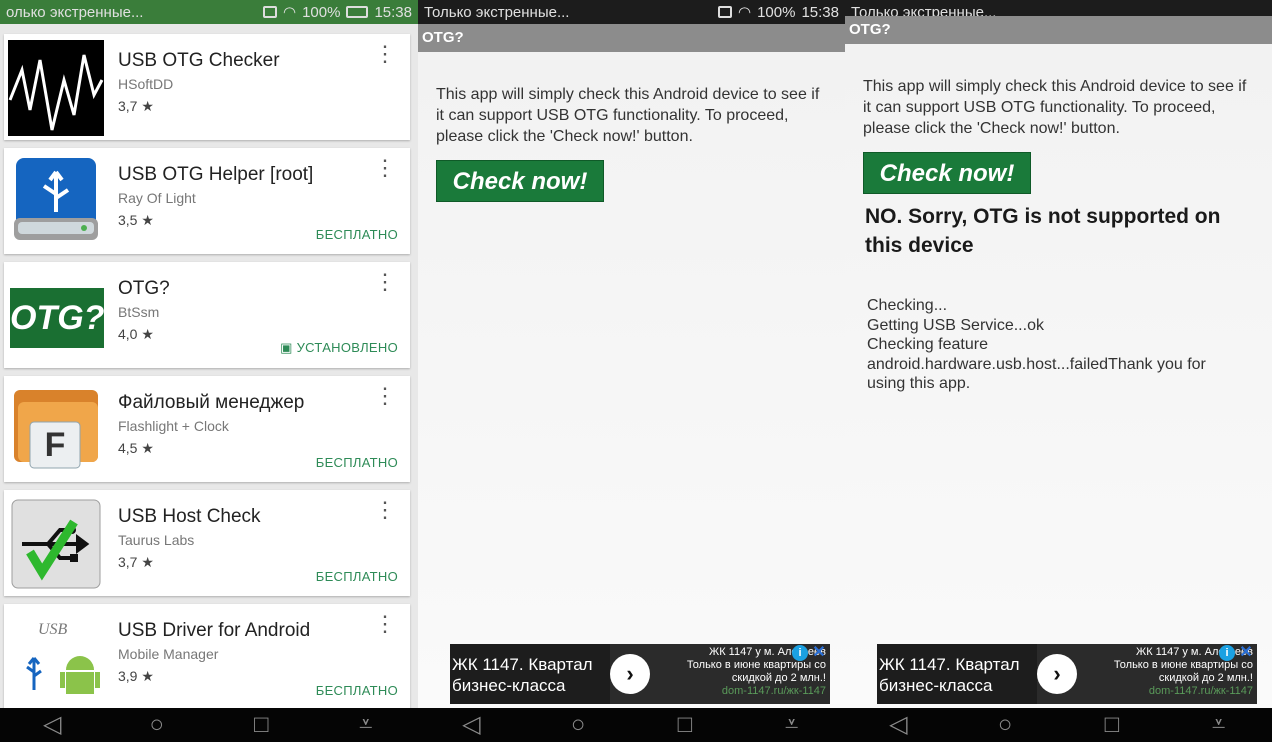 The height and width of the screenshot is (742, 1272). I want to click on app-title: USB OTG Helper [root], so click(216, 174).